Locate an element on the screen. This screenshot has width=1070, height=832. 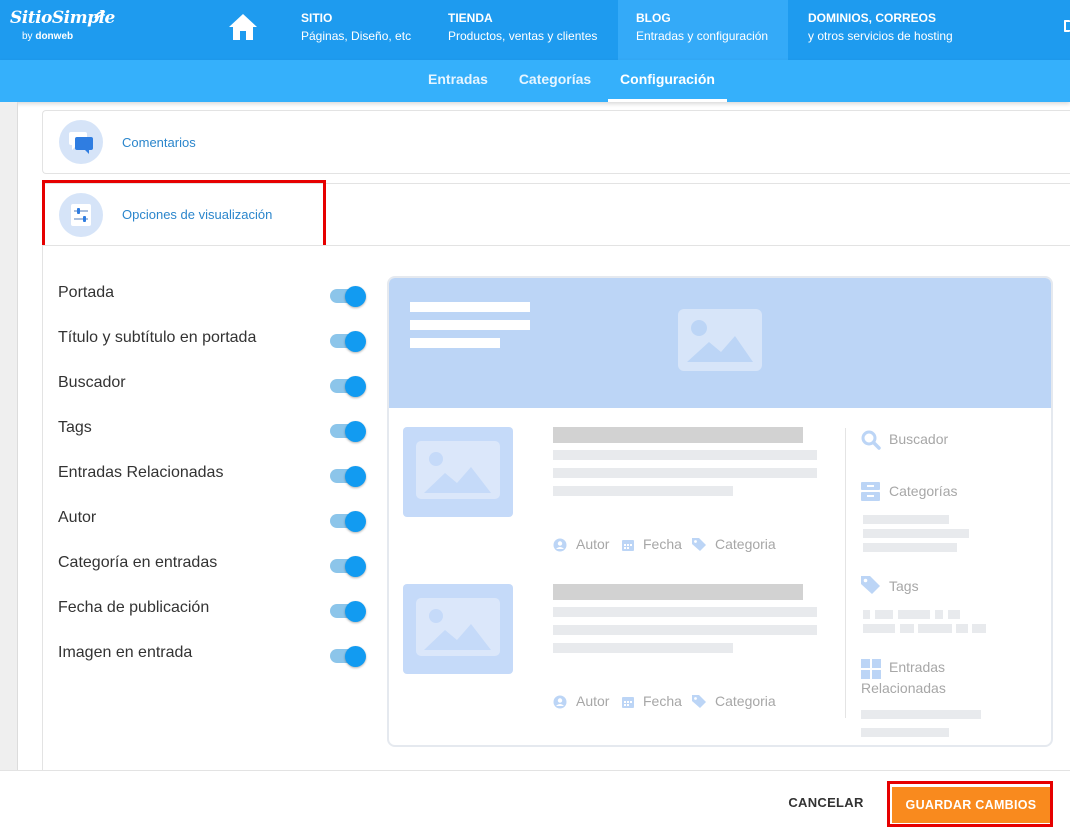
toggle-switch-autor is located at coordinates (348, 521).